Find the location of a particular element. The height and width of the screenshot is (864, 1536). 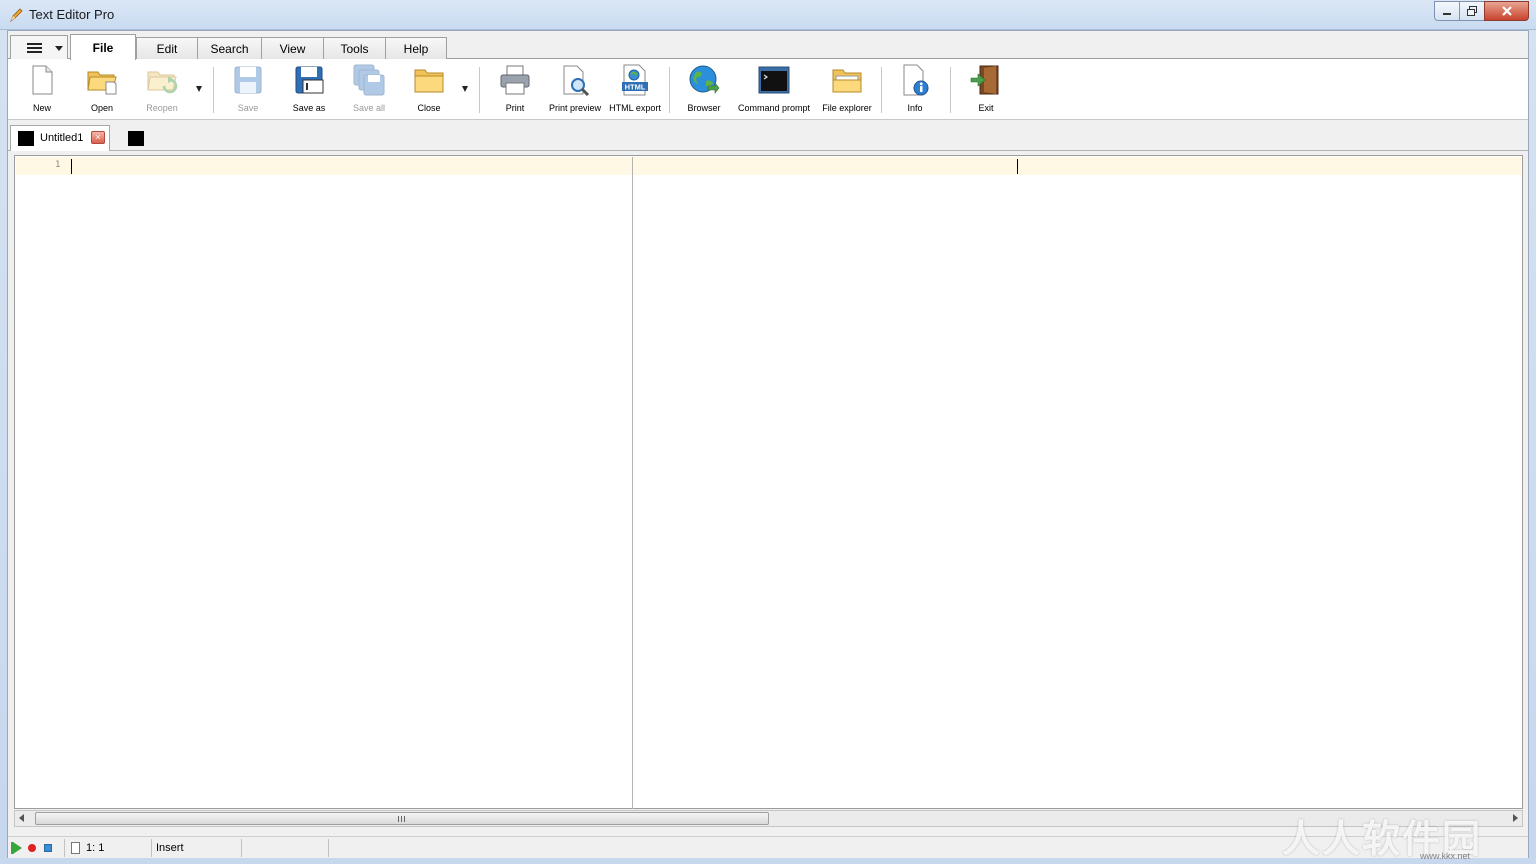

close-button: Close is located at coordinates (429, 91).